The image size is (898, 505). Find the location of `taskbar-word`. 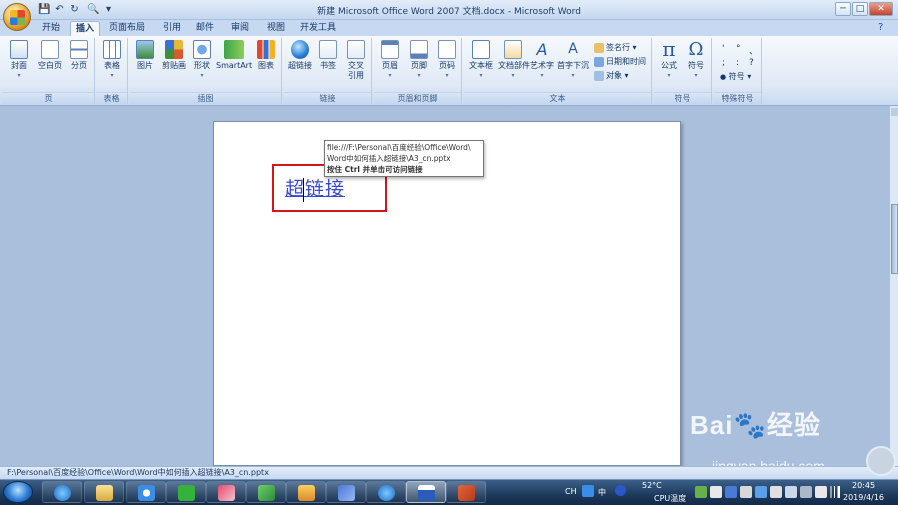

taskbar-word is located at coordinates (426, 492).